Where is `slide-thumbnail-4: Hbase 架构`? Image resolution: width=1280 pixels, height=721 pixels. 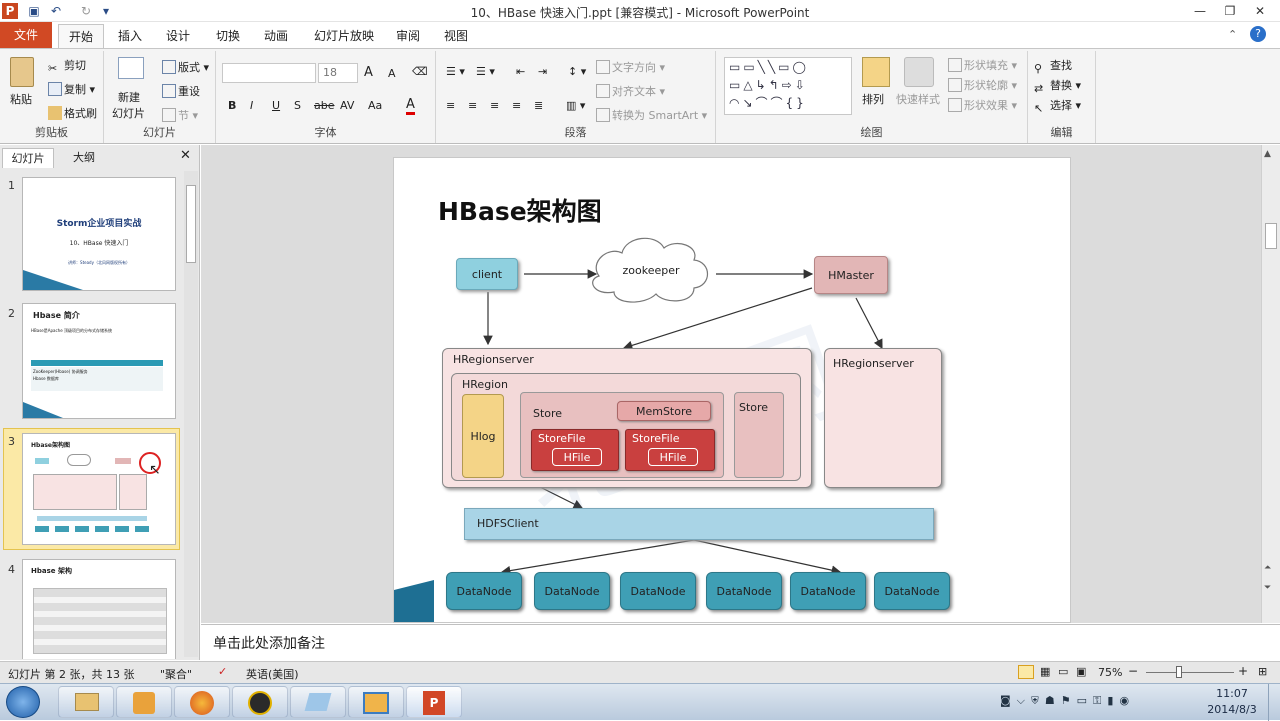 slide-thumbnail-4: Hbase 架构 is located at coordinates (99, 609).